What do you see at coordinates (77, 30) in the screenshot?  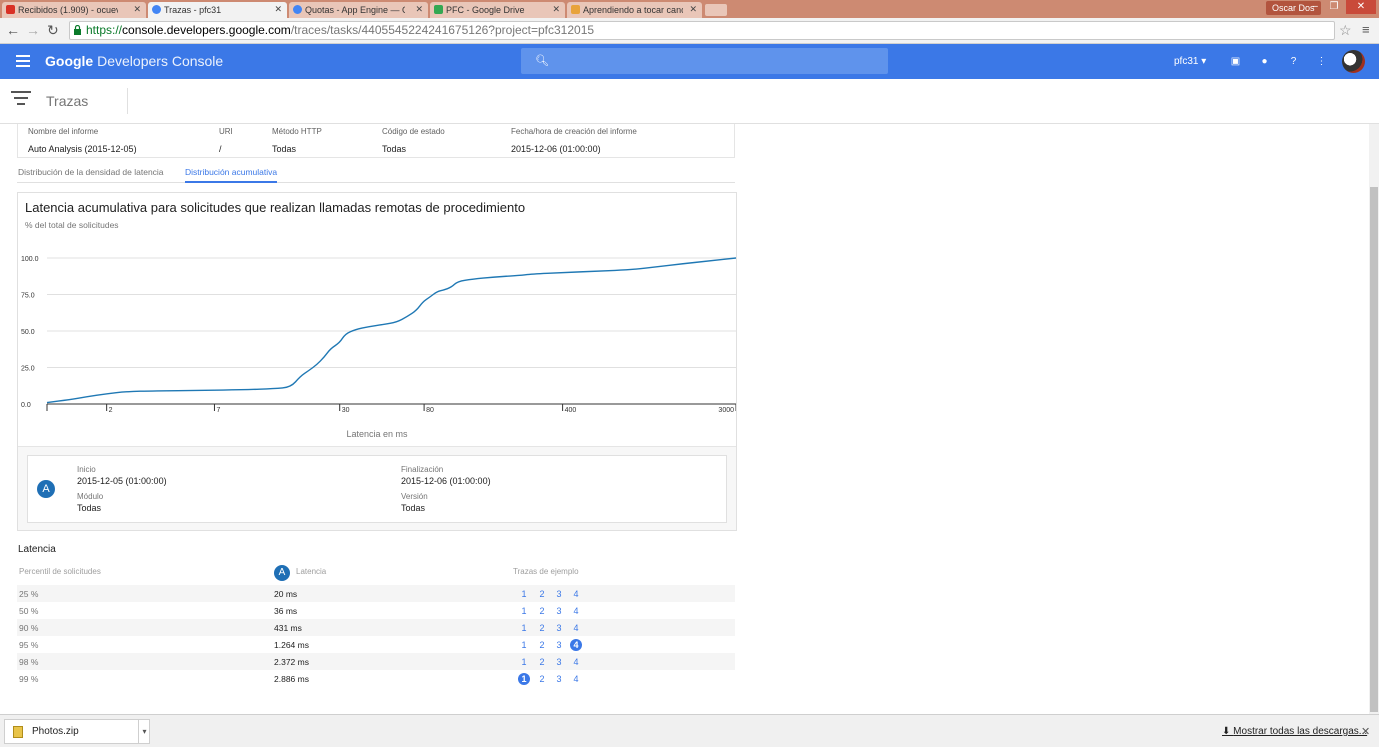 I see `lock-icon` at bounding box center [77, 30].